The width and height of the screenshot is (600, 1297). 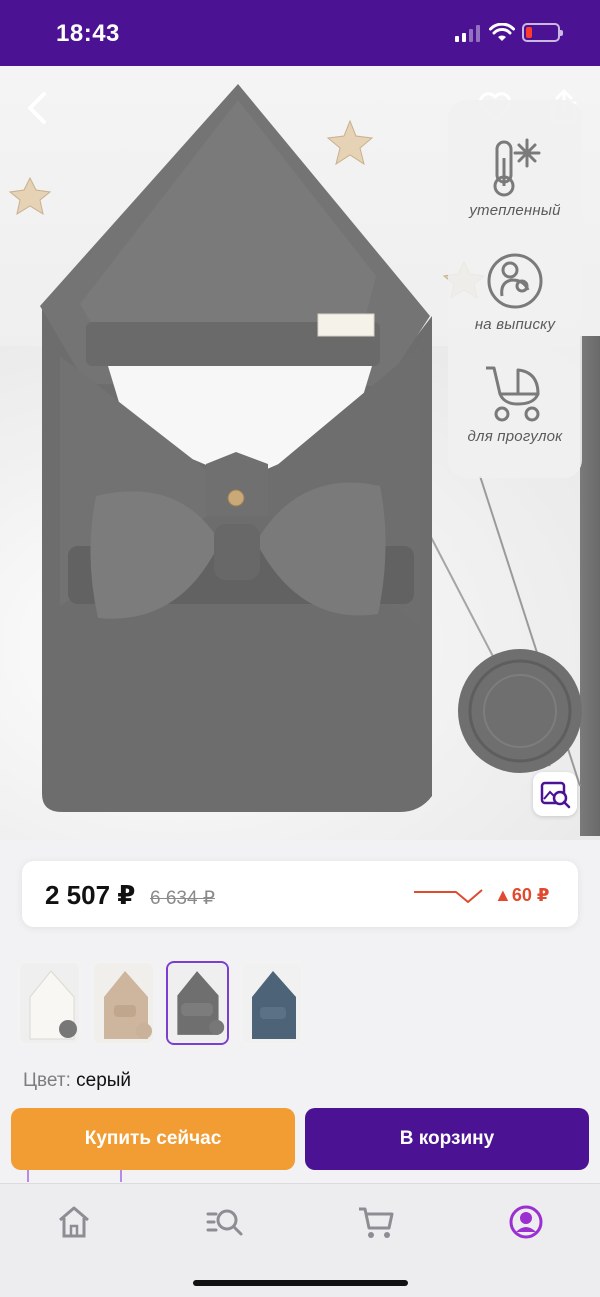 What do you see at coordinates (300, 894) in the screenshot?
I see `price-card: 2 507 ₽ 6 634 ₽ ▲60 ₽` at bounding box center [300, 894].